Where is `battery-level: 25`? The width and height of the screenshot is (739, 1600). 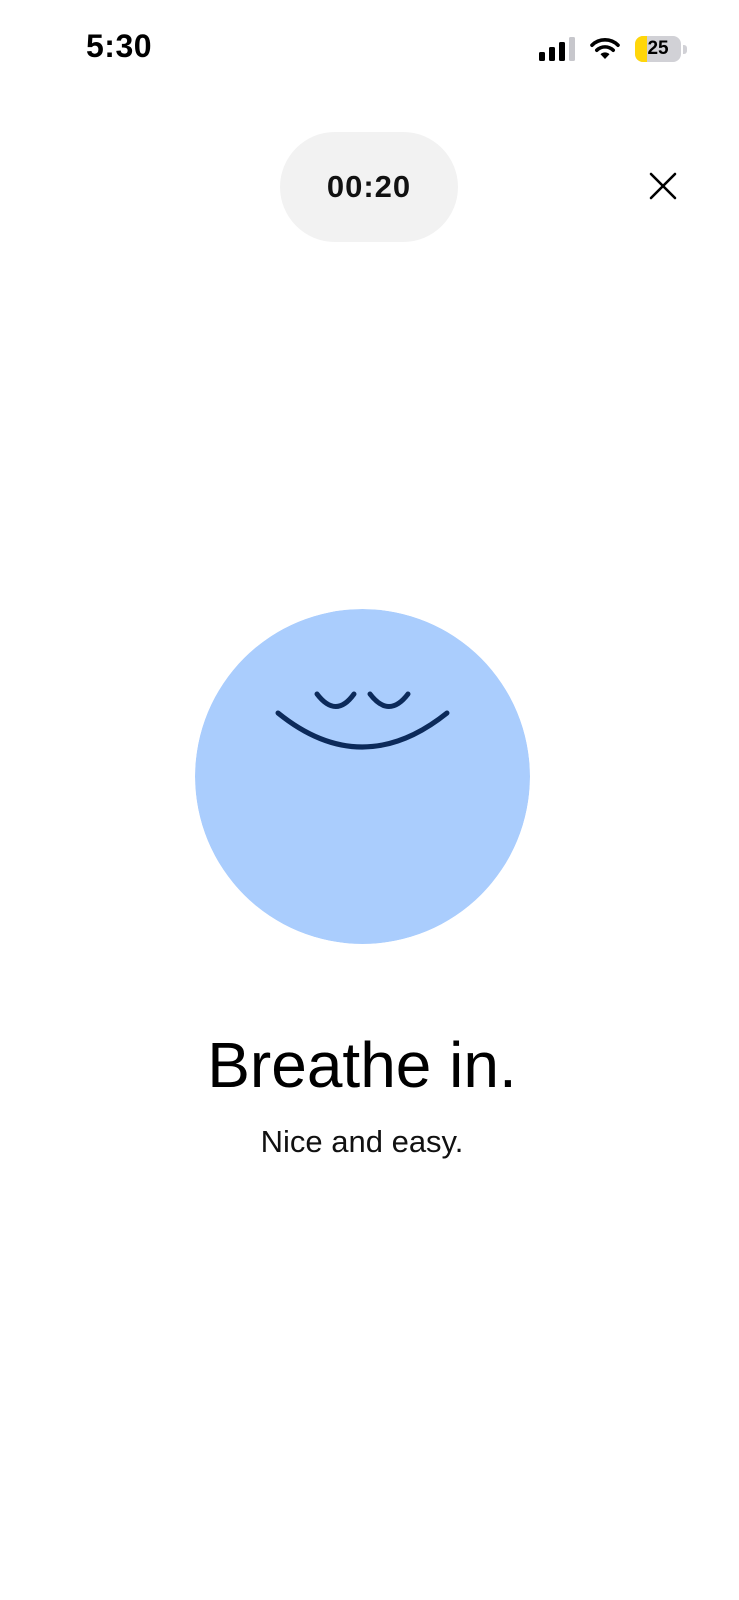
battery-level: 25 is located at coordinates (658, 48).